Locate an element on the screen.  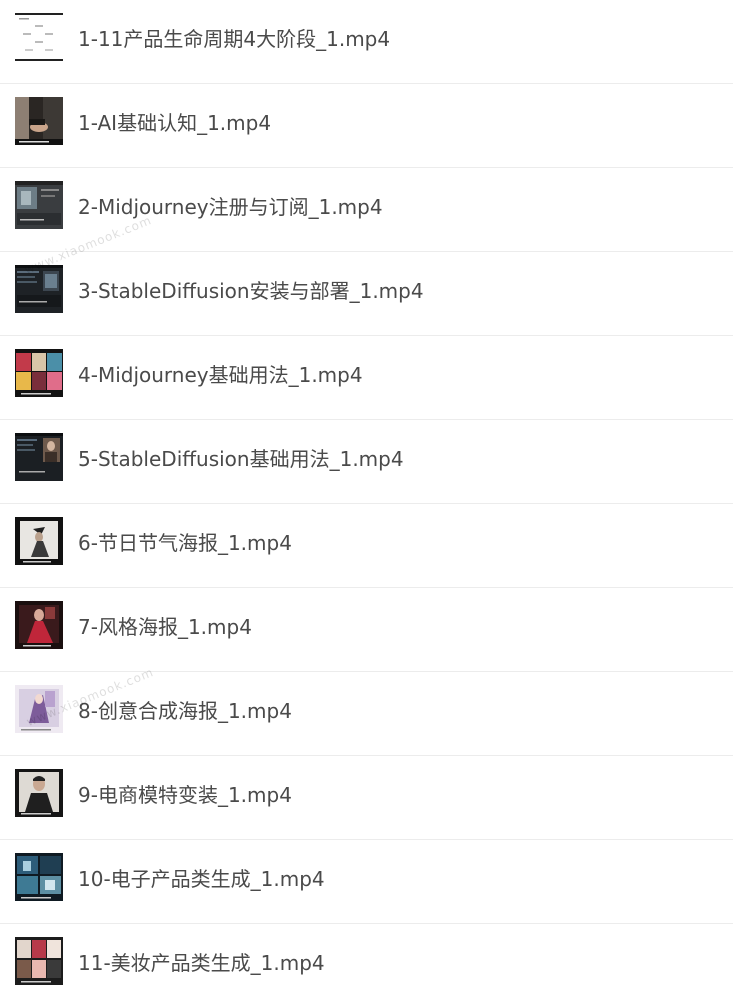
file-row-5: 4-Midjourney基础用法_1.mp4 is located at coordinates (366, 378).